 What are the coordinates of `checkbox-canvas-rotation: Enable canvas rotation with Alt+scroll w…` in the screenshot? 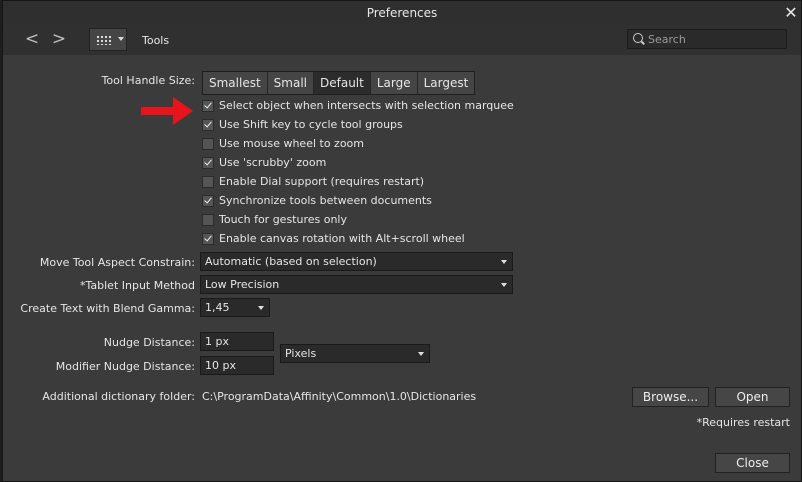 It's located at (333, 238).